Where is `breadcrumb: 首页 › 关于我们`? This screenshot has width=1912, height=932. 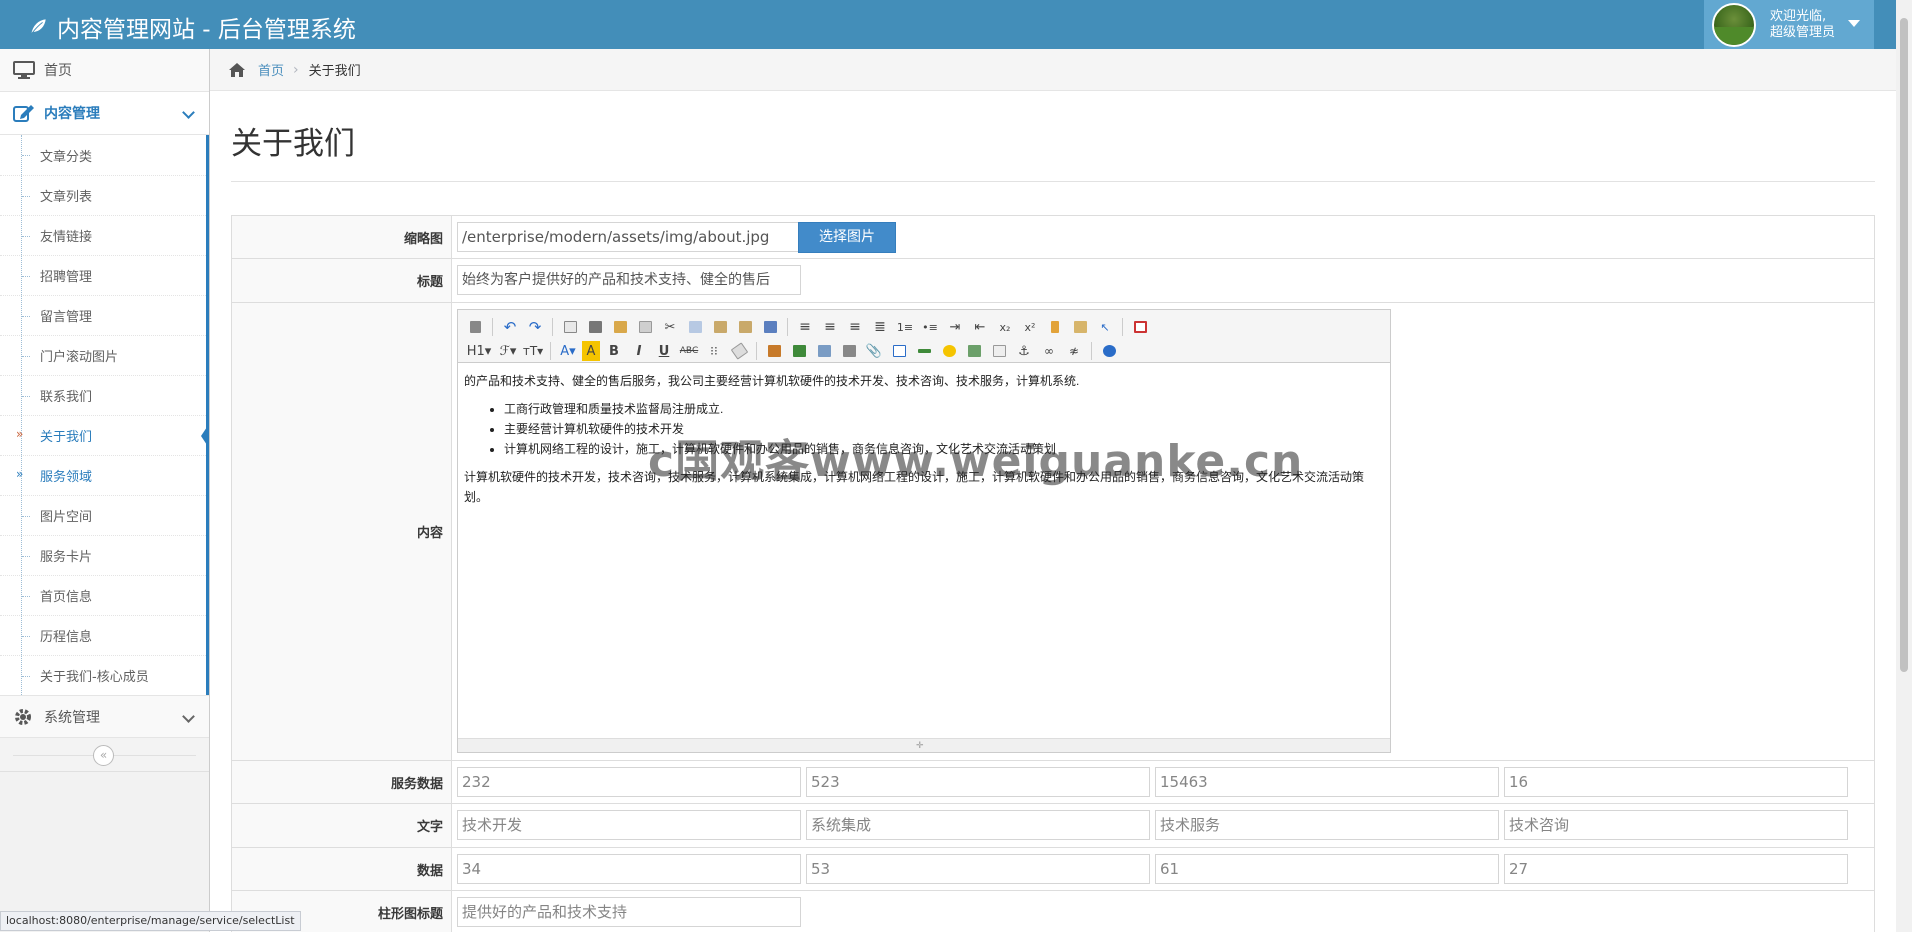 breadcrumb: 首页 › 关于我们 is located at coordinates (1053, 70).